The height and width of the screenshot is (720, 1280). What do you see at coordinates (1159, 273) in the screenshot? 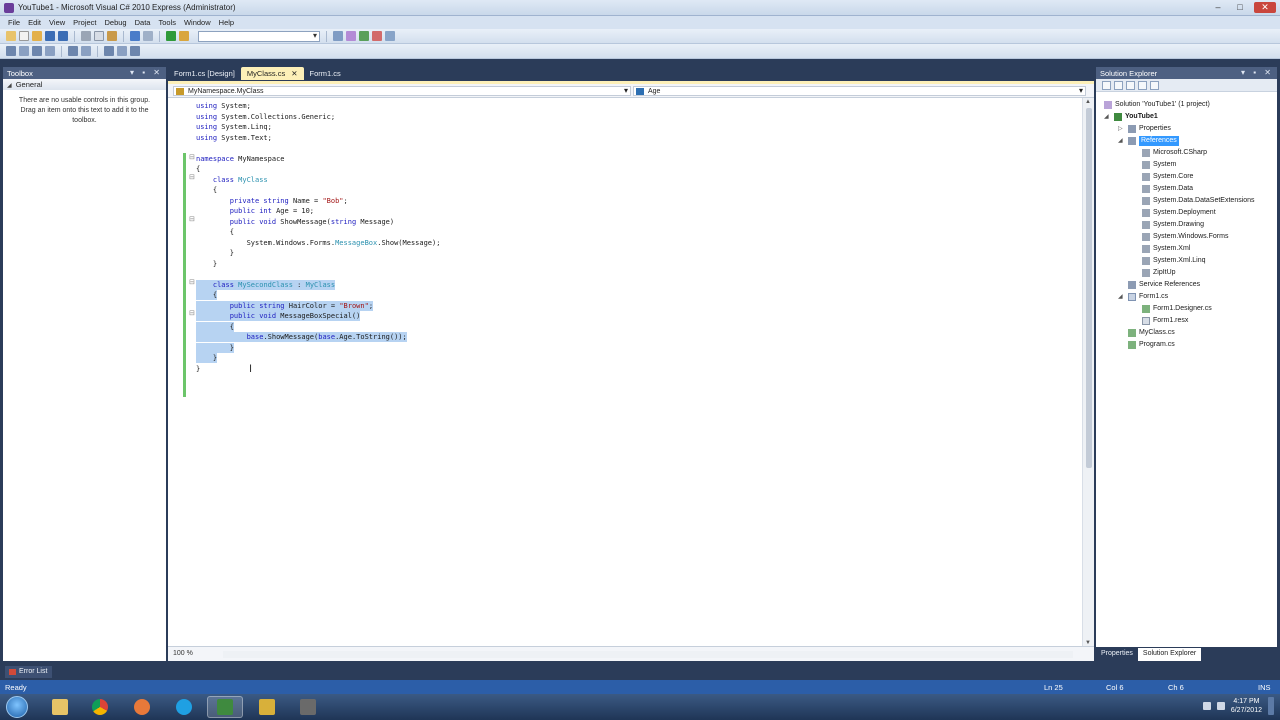
I see `tree-item-reference: ZipItUp` at bounding box center [1159, 273].